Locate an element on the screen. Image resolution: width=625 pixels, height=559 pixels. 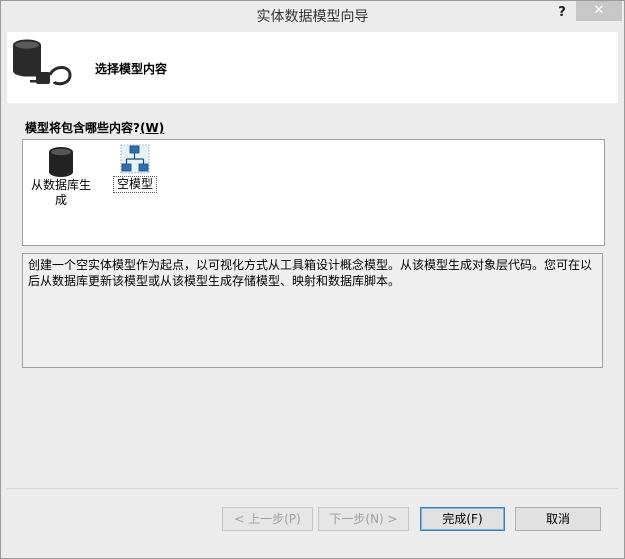
back-button: < 上一步(P) is located at coordinates (267, 519).